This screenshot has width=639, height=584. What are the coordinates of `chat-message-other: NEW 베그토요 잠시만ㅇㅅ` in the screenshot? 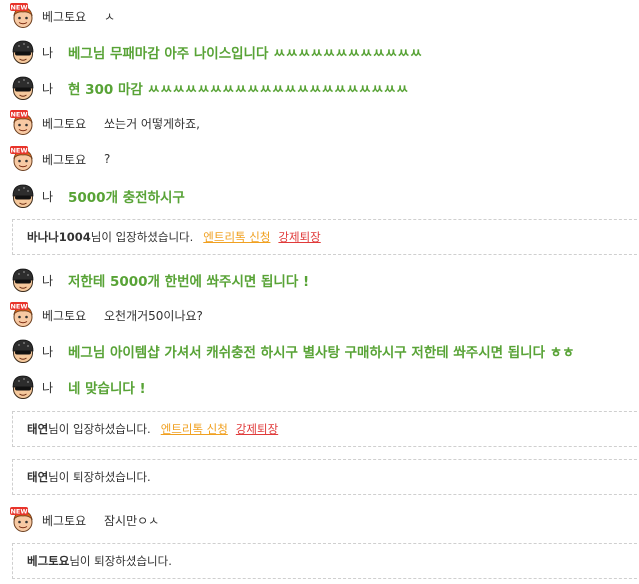 It's located at (84, 520).